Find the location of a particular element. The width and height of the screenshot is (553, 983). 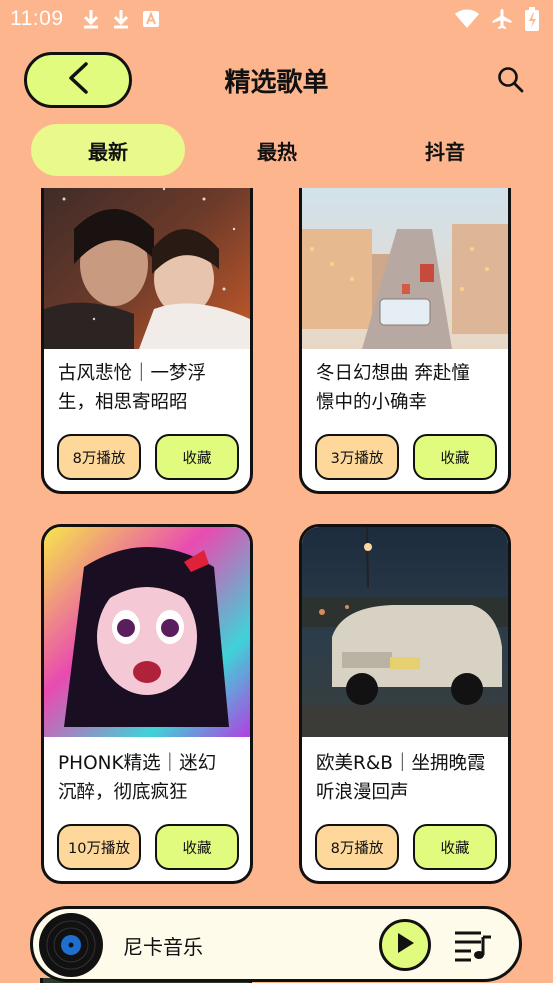

battery-charging-icon is located at coordinates (532, 19).